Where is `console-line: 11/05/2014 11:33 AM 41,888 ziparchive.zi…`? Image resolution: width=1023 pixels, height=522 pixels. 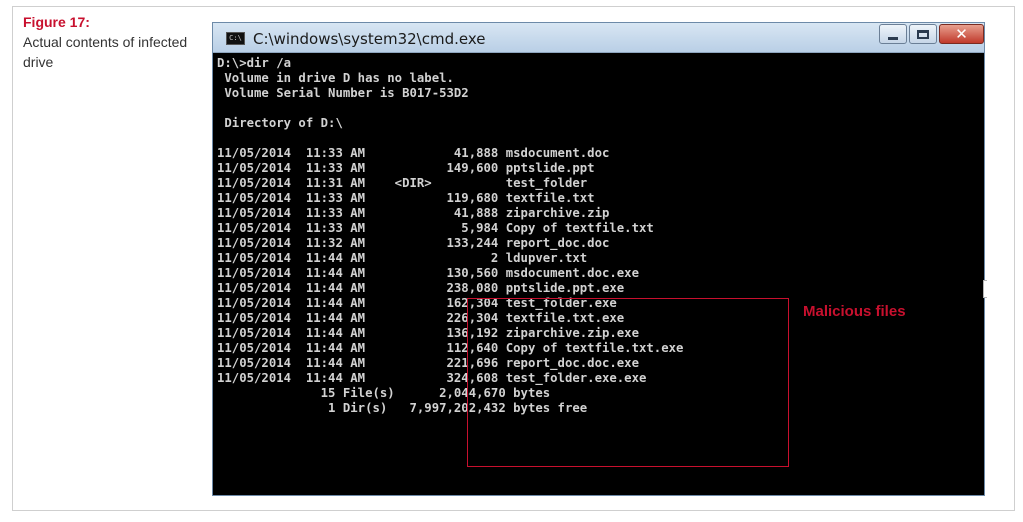
console-line: 11/05/2014 11:33 AM 41,888 ziparchive.zi… is located at coordinates (413, 213).